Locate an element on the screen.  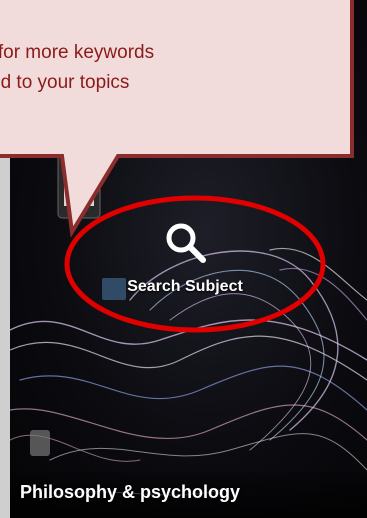
callout-line-1: e for more keywords is located at coordinates (77, 52).